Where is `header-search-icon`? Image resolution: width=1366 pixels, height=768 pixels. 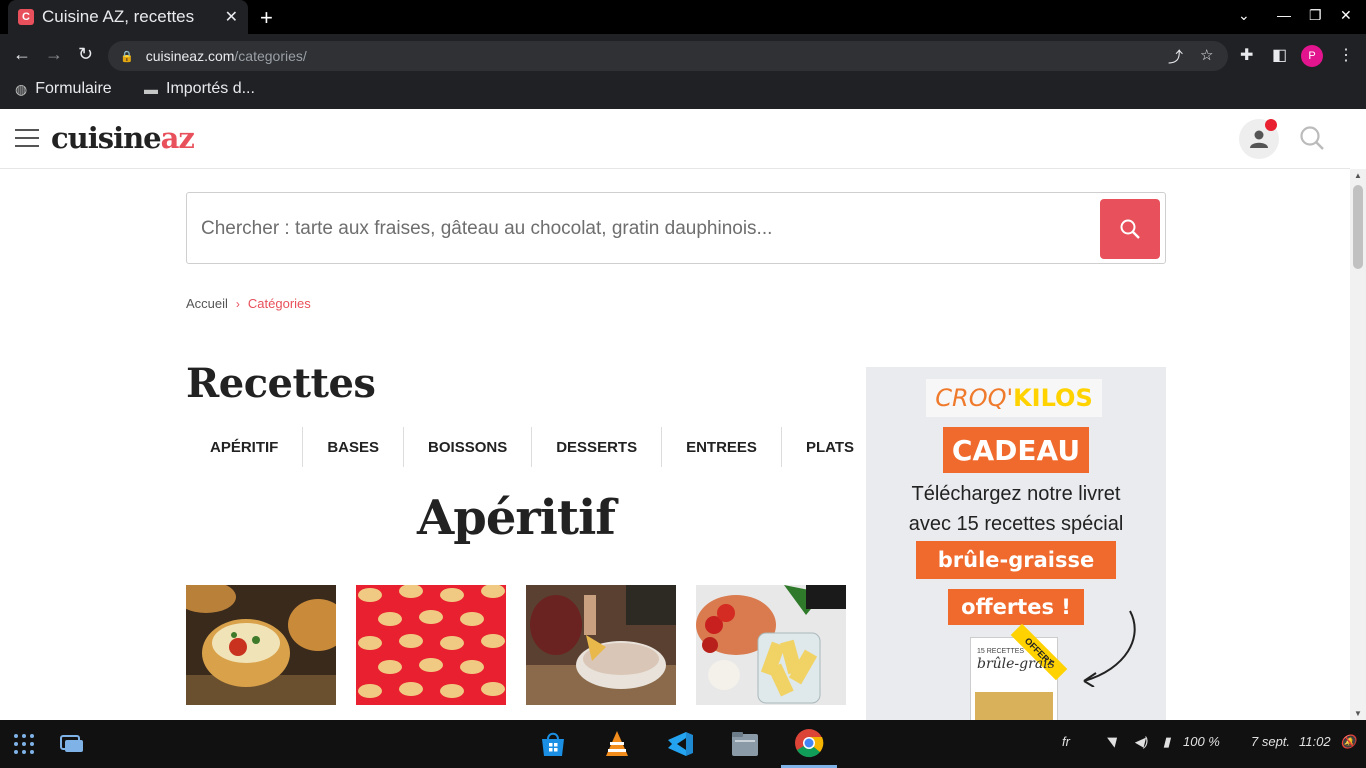 header-search-icon is located at coordinates (1312, 140).